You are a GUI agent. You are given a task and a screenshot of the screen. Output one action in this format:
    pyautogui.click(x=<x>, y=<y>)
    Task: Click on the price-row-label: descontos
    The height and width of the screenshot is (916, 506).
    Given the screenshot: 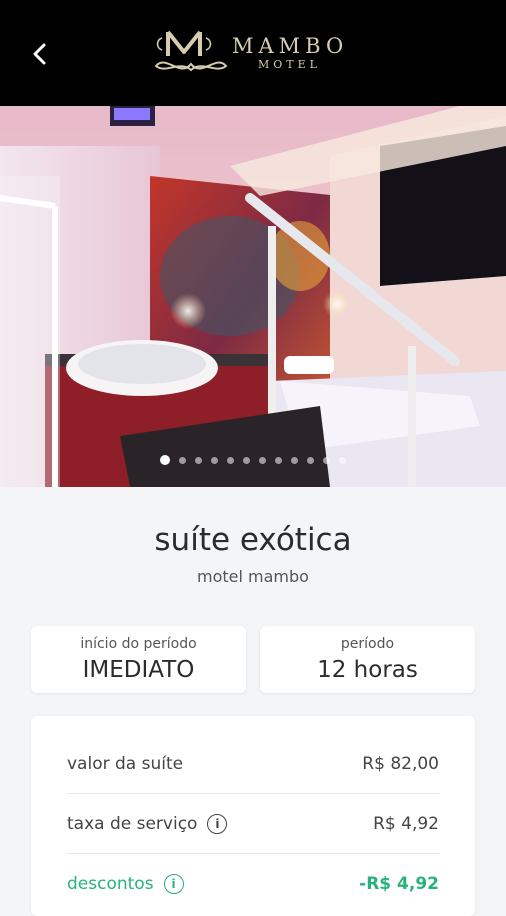 What is the action you would take?
    pyautogui.click(x=110, y=884)
    